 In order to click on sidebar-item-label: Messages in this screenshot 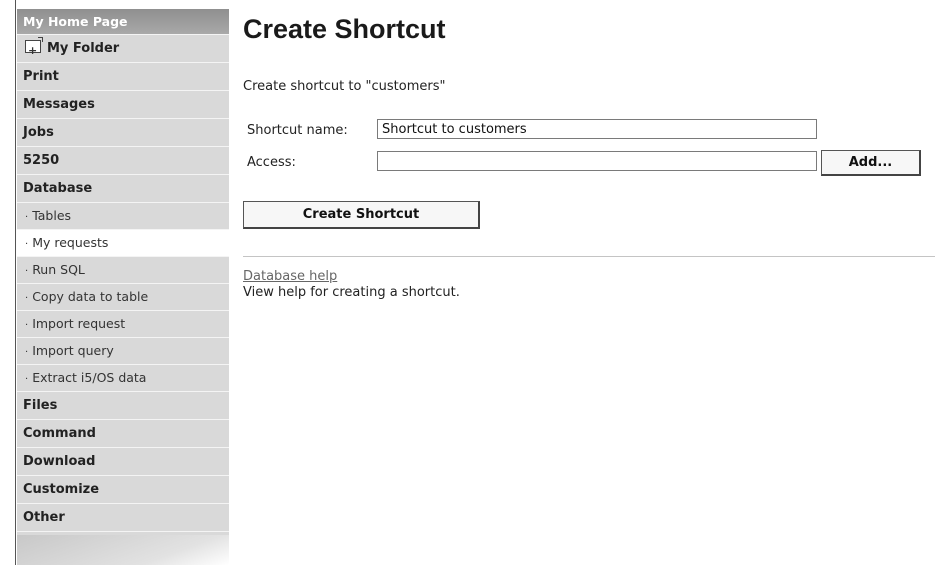, I will do `click(59, 104)`.